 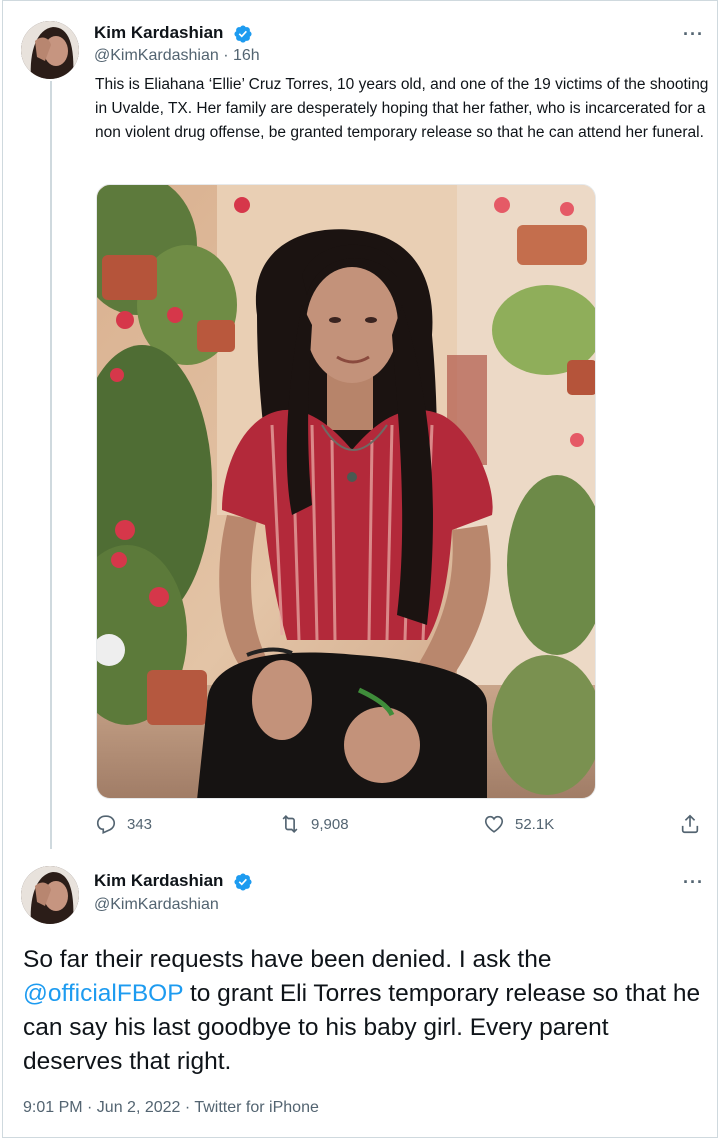 I want to click on handle-and-time: @KimKardashian · 16h, so click(x=177, y=56).